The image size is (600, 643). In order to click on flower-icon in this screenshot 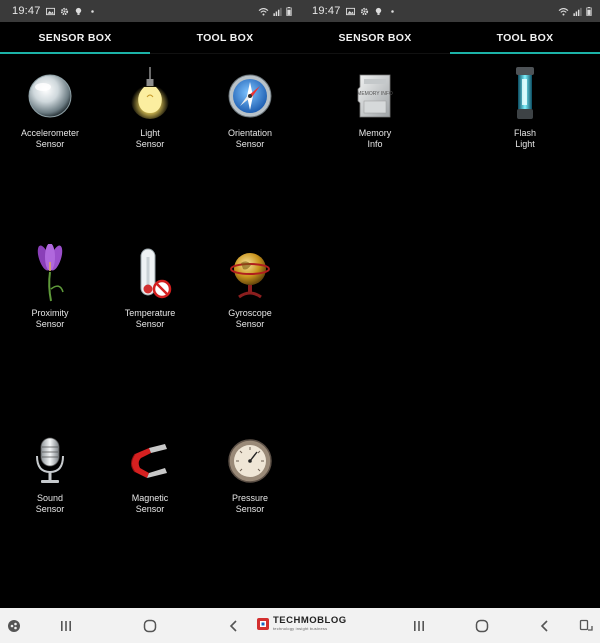, I will do `click(50, 273)`.